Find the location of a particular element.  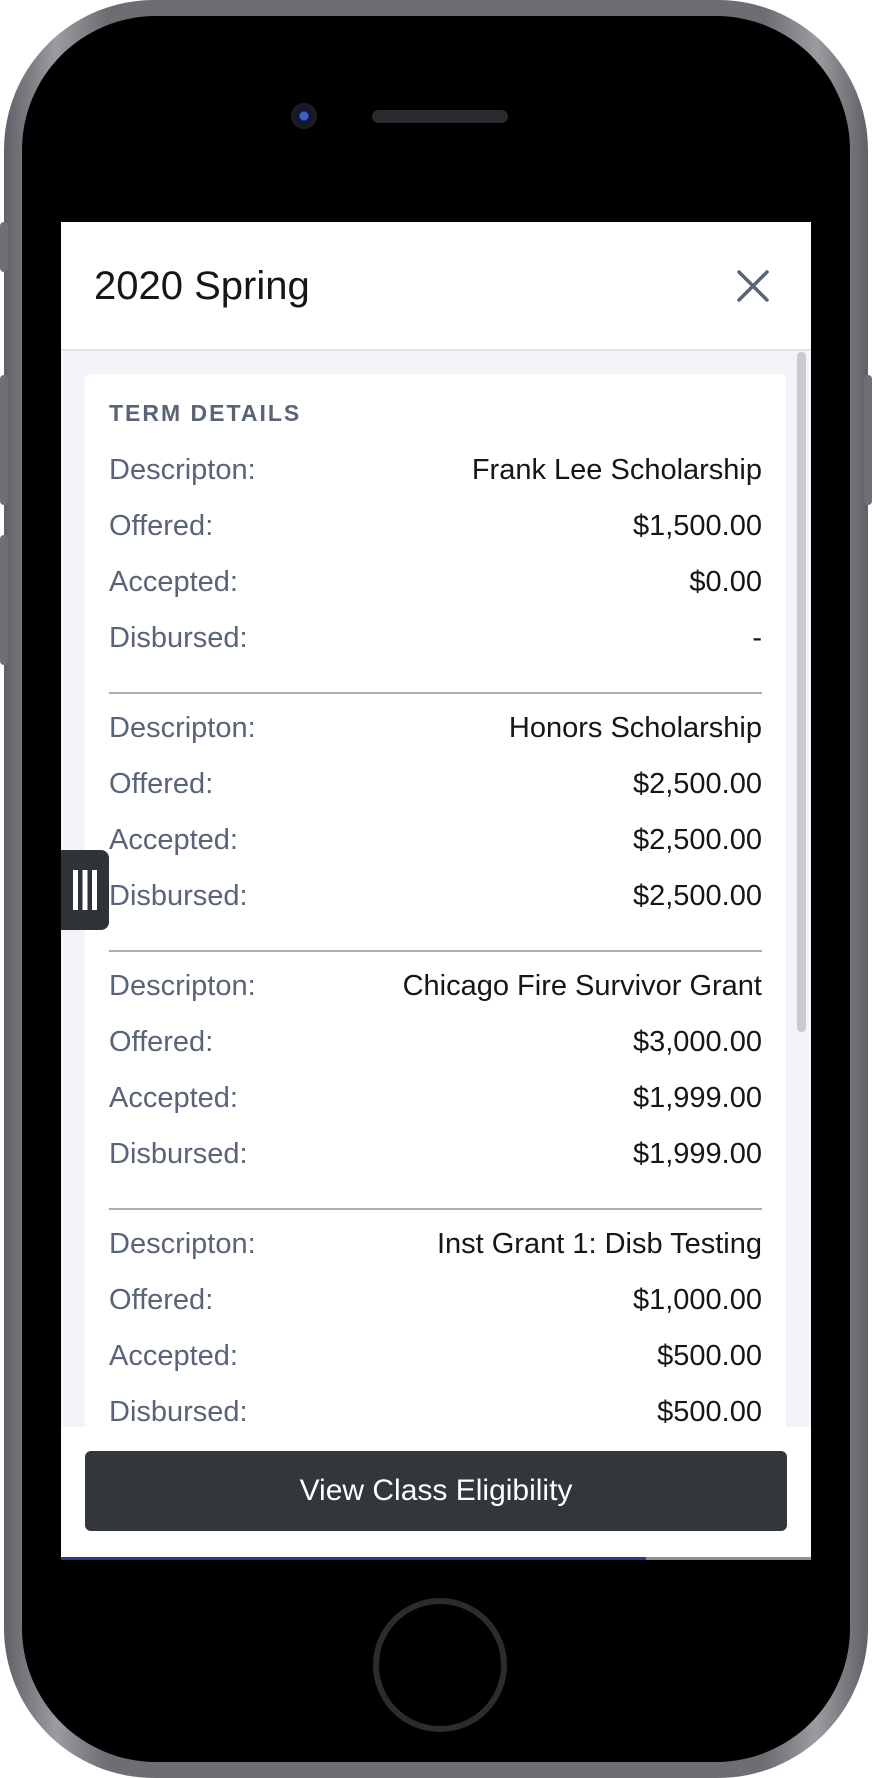

modal-header: 2020 Spring is located at coordinates (436, 286).